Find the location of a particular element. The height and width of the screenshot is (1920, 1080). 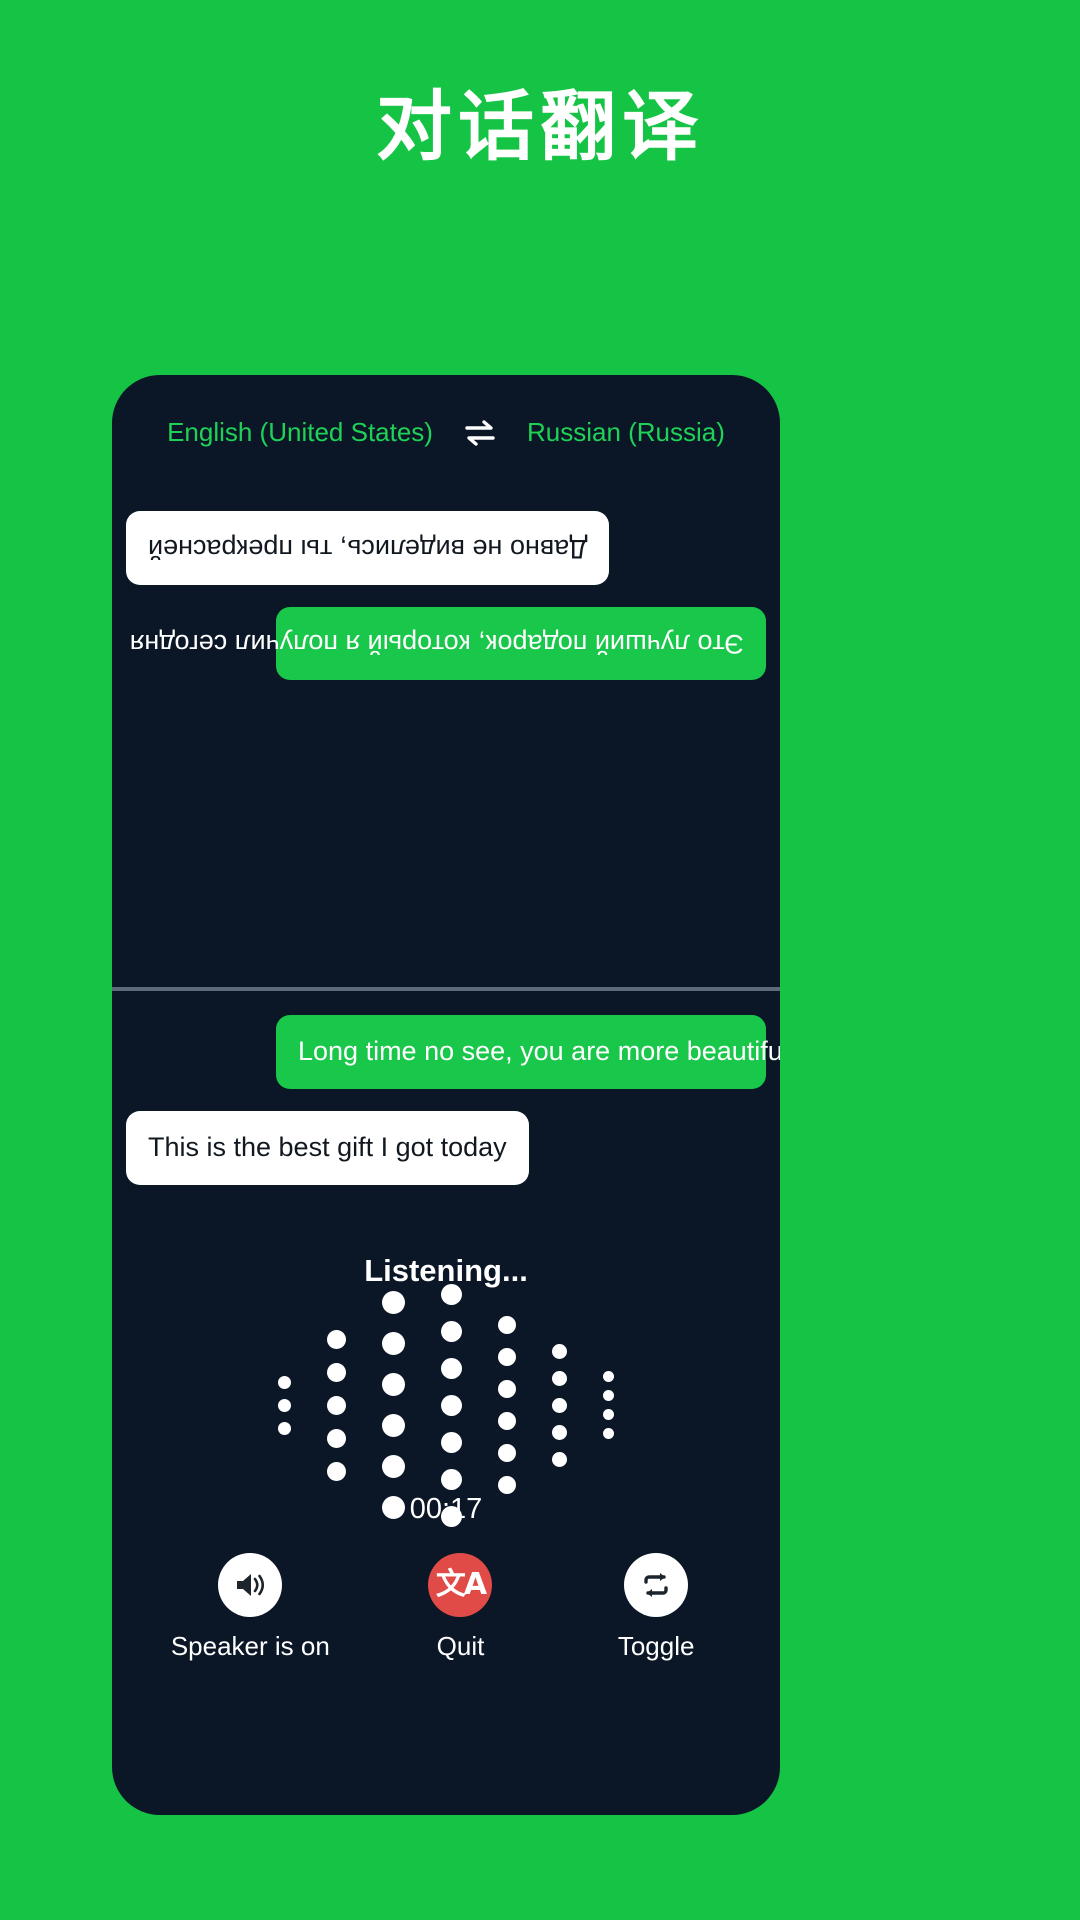

message-bubble: This is the best gift I got today is located at coordinates (327, 1147).